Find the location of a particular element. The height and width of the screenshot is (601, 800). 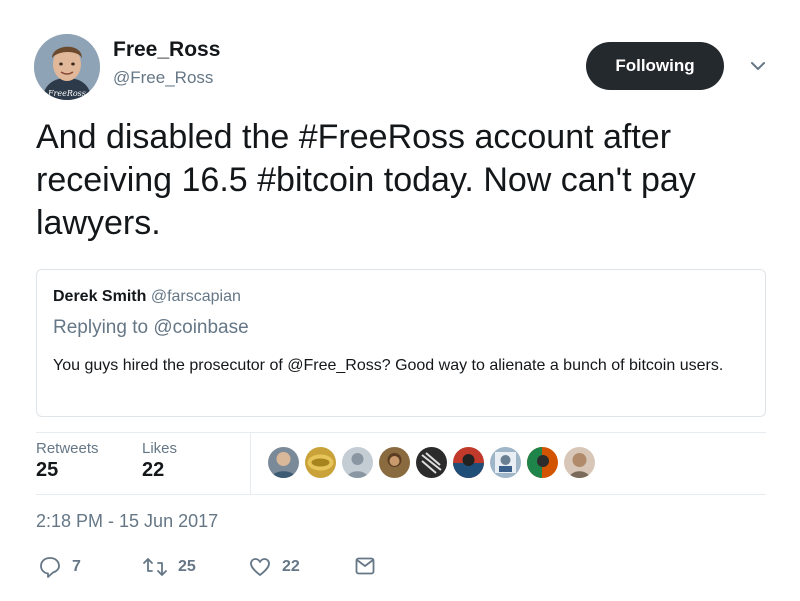

chevron-down-icon is located at coordinates (758, 66).